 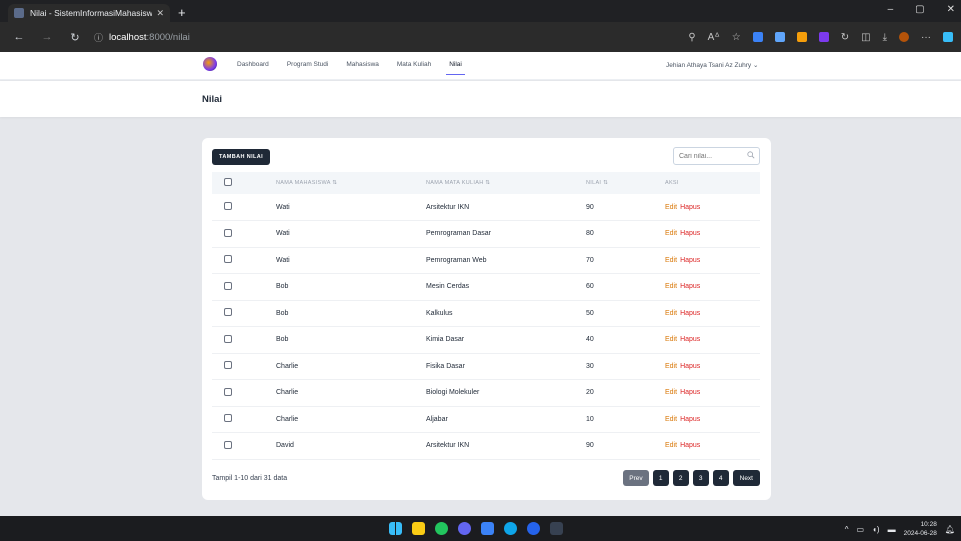 What do you see at coordinates (625, 183) in the screenshot?
I see `header-nilai: NILAI ⇅` at bounding box center [625, 183].